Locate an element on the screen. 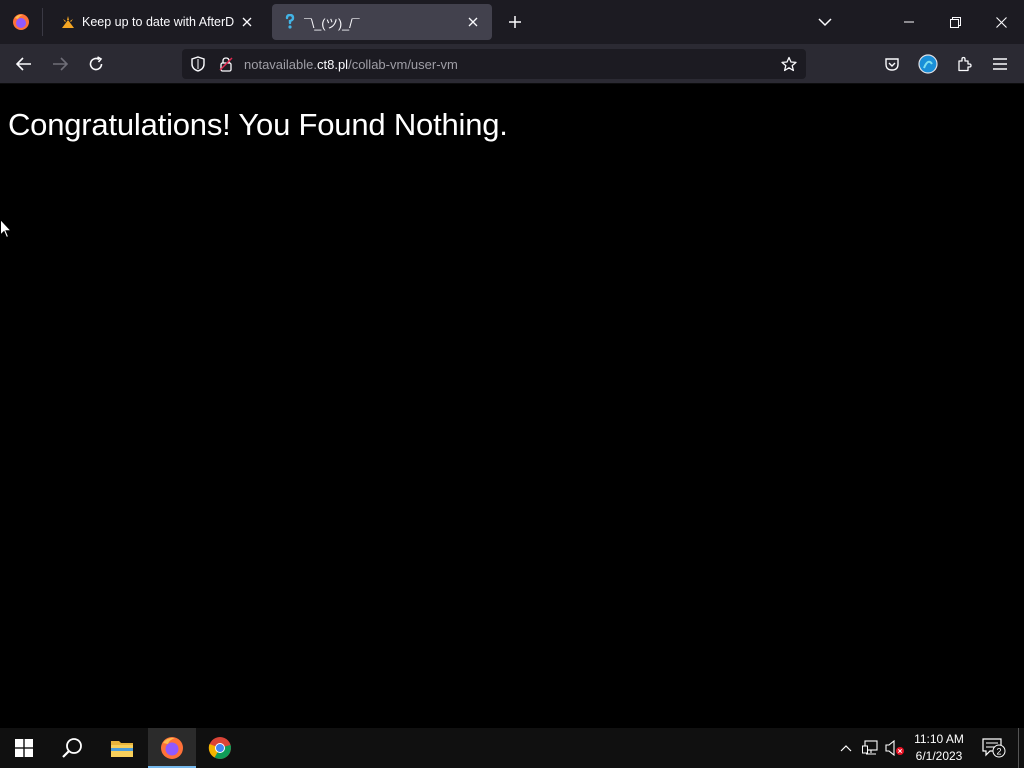 This screenshot has width=1024, height=768. pocket-icon is located at coordinates (892, 64).